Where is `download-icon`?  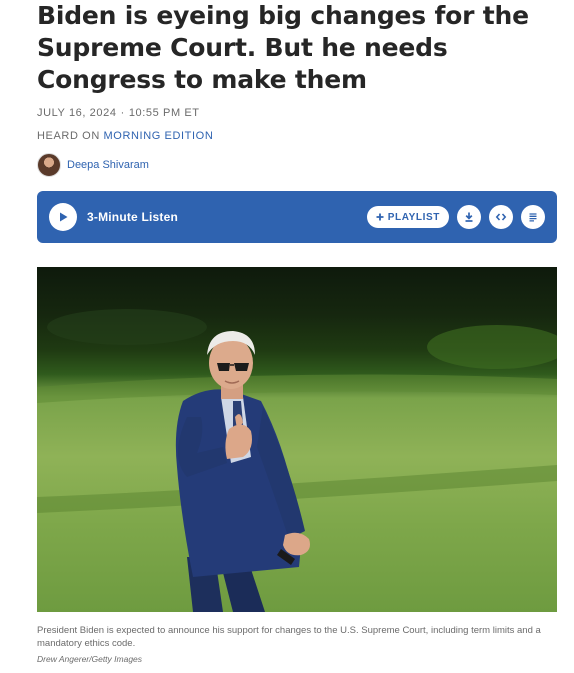
download-icon is located at coordinates (469, 217).